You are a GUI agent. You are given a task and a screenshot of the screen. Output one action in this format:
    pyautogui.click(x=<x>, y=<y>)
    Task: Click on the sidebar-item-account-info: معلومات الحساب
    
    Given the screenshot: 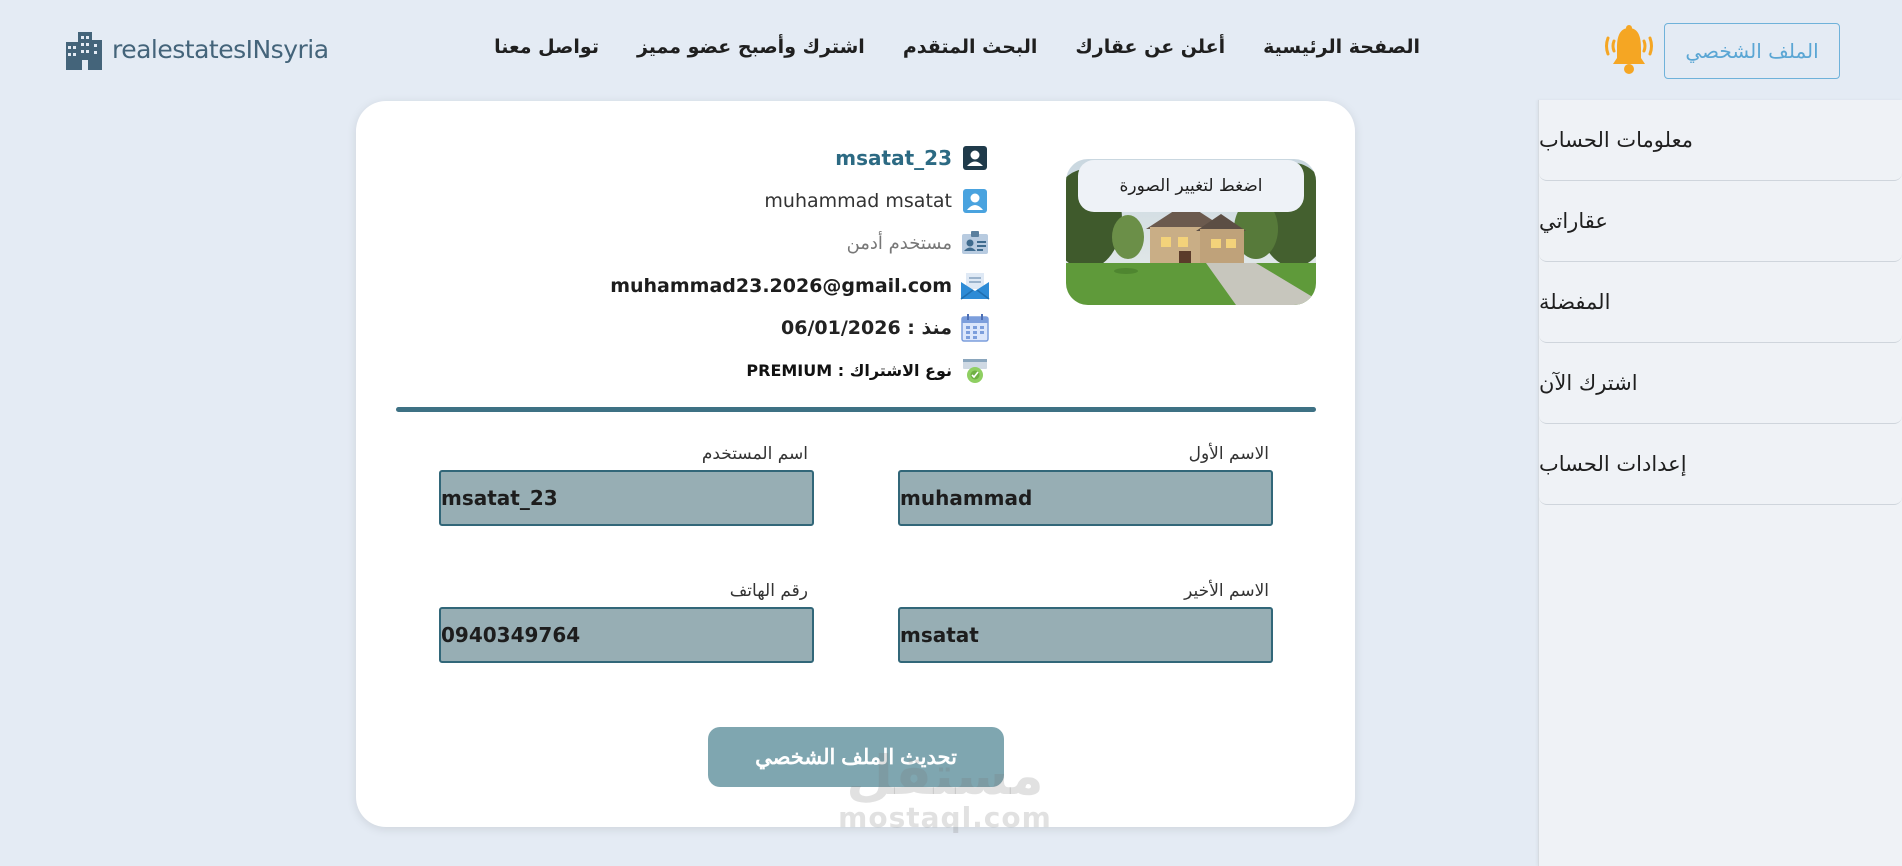 What is the action you would take?
    pyautogui.click(x=1720, y=140)
    